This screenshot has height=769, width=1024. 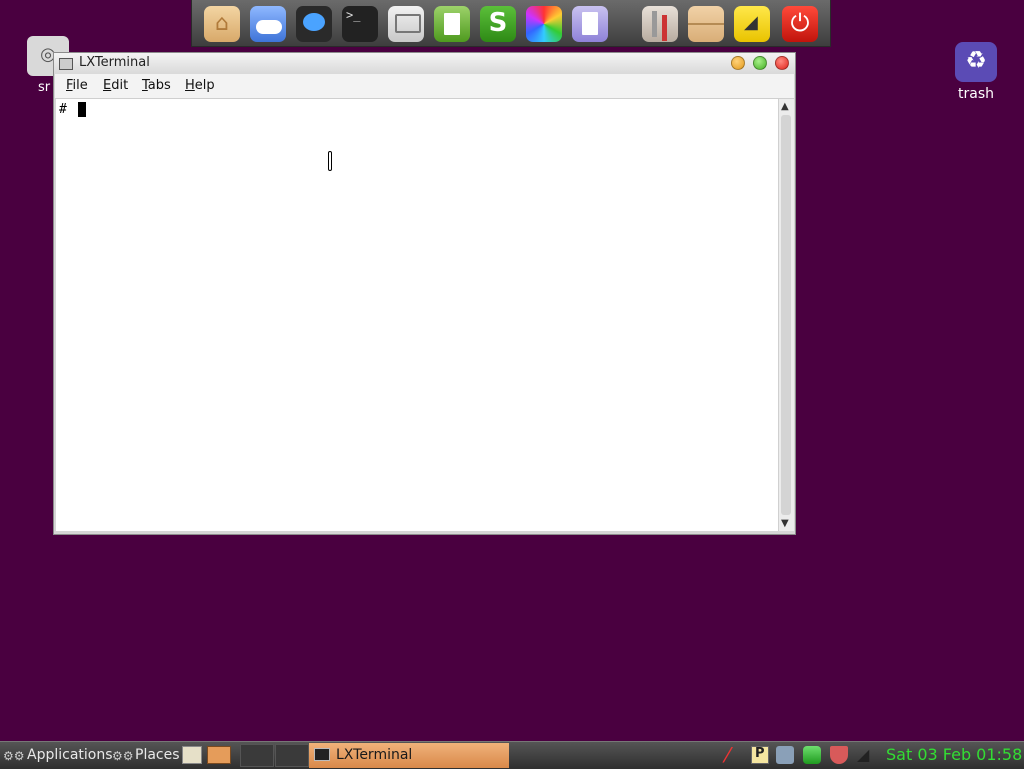 I want to click on network-disconnected-icon, so click(x=731, y=755).